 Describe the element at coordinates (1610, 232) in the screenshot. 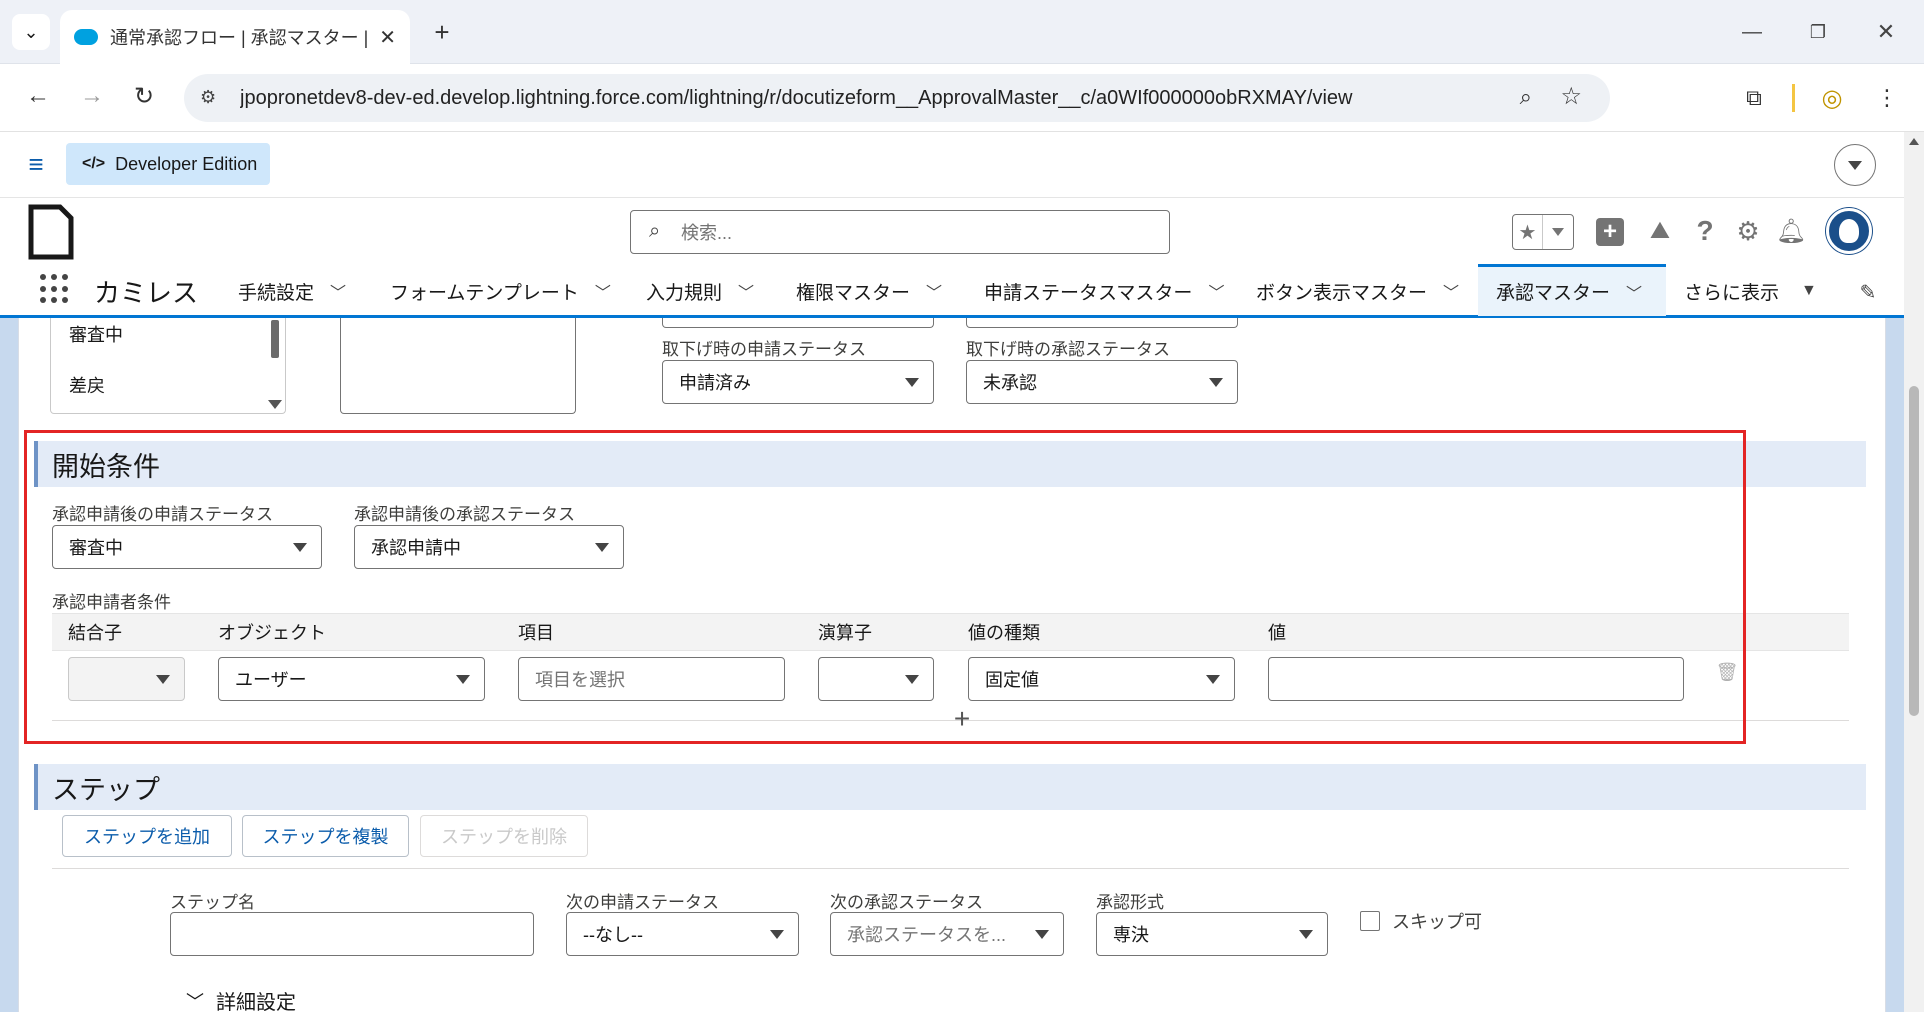

I see `global-actions-icon: +` at that location.